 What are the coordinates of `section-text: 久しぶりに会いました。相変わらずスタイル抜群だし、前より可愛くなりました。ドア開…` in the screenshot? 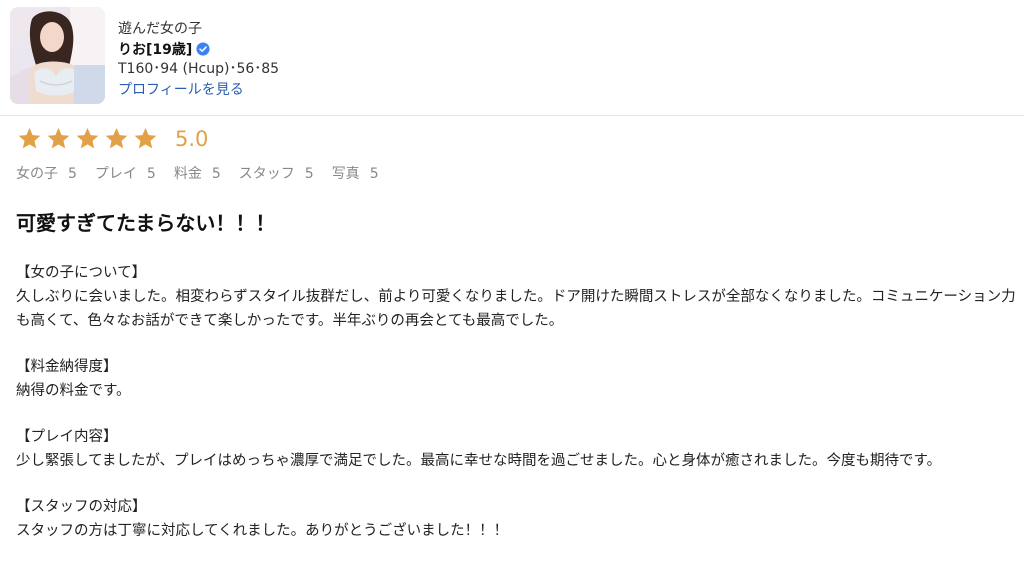 It's located at (516, 309).